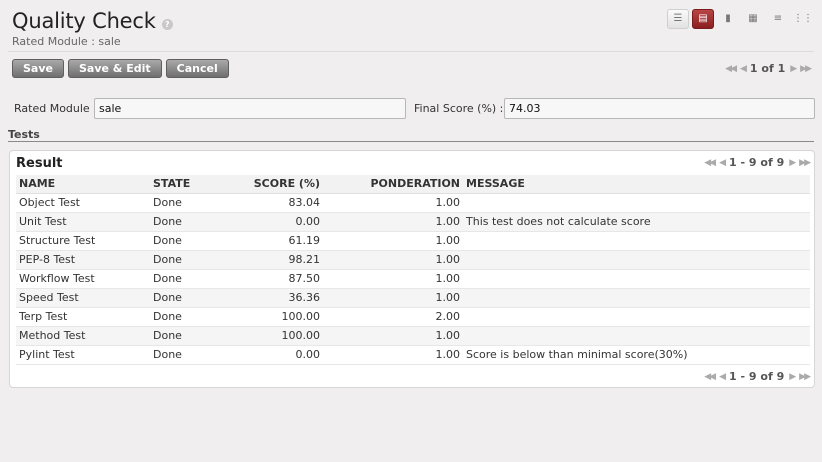 This screenshot has height=462, width=822. I want to click on cell-message: This test does not calculate score, so click(636, 222).